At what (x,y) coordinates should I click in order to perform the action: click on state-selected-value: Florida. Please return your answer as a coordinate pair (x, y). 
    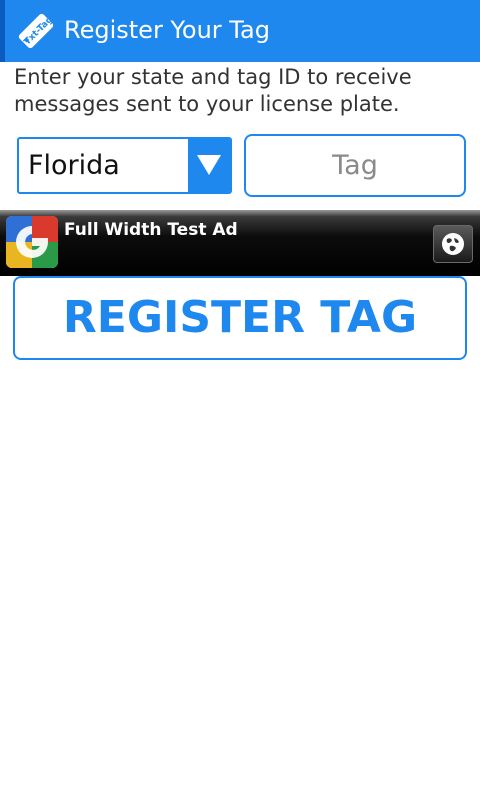
    Looking at the image, I should click on (74, 165).